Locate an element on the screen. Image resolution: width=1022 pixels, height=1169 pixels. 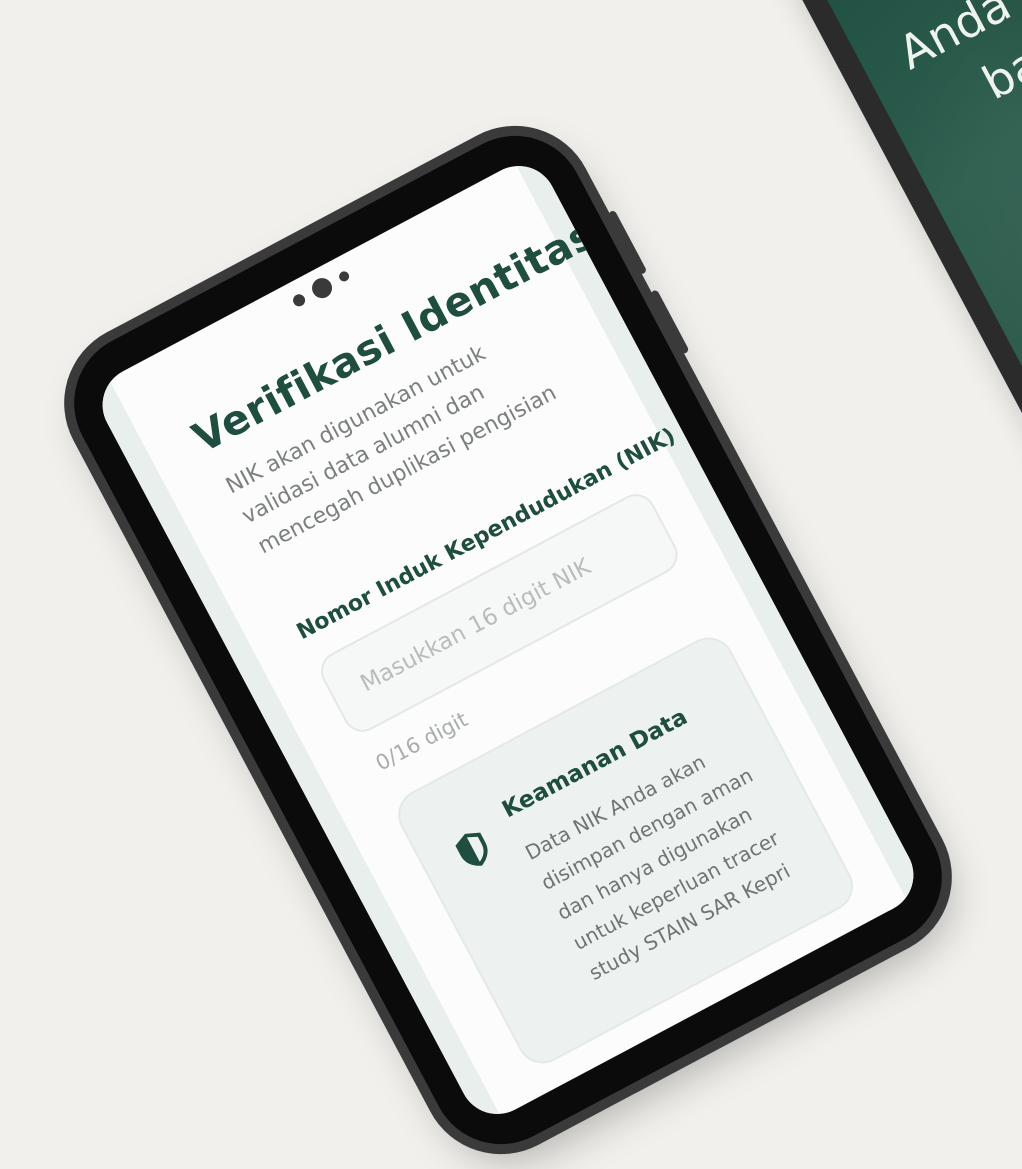
background-tablet-text: Anda ba pe is located at coordinates (954, 101).